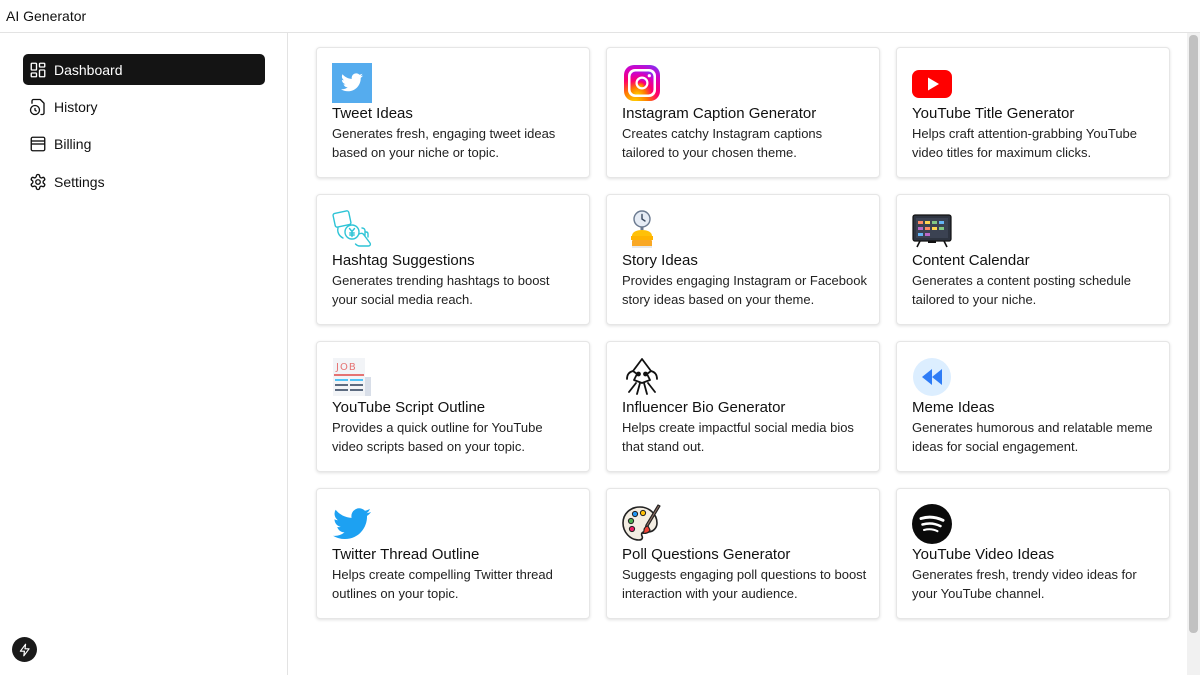  I want to click on card-title: Tweet Ideas, so click(372, 113).